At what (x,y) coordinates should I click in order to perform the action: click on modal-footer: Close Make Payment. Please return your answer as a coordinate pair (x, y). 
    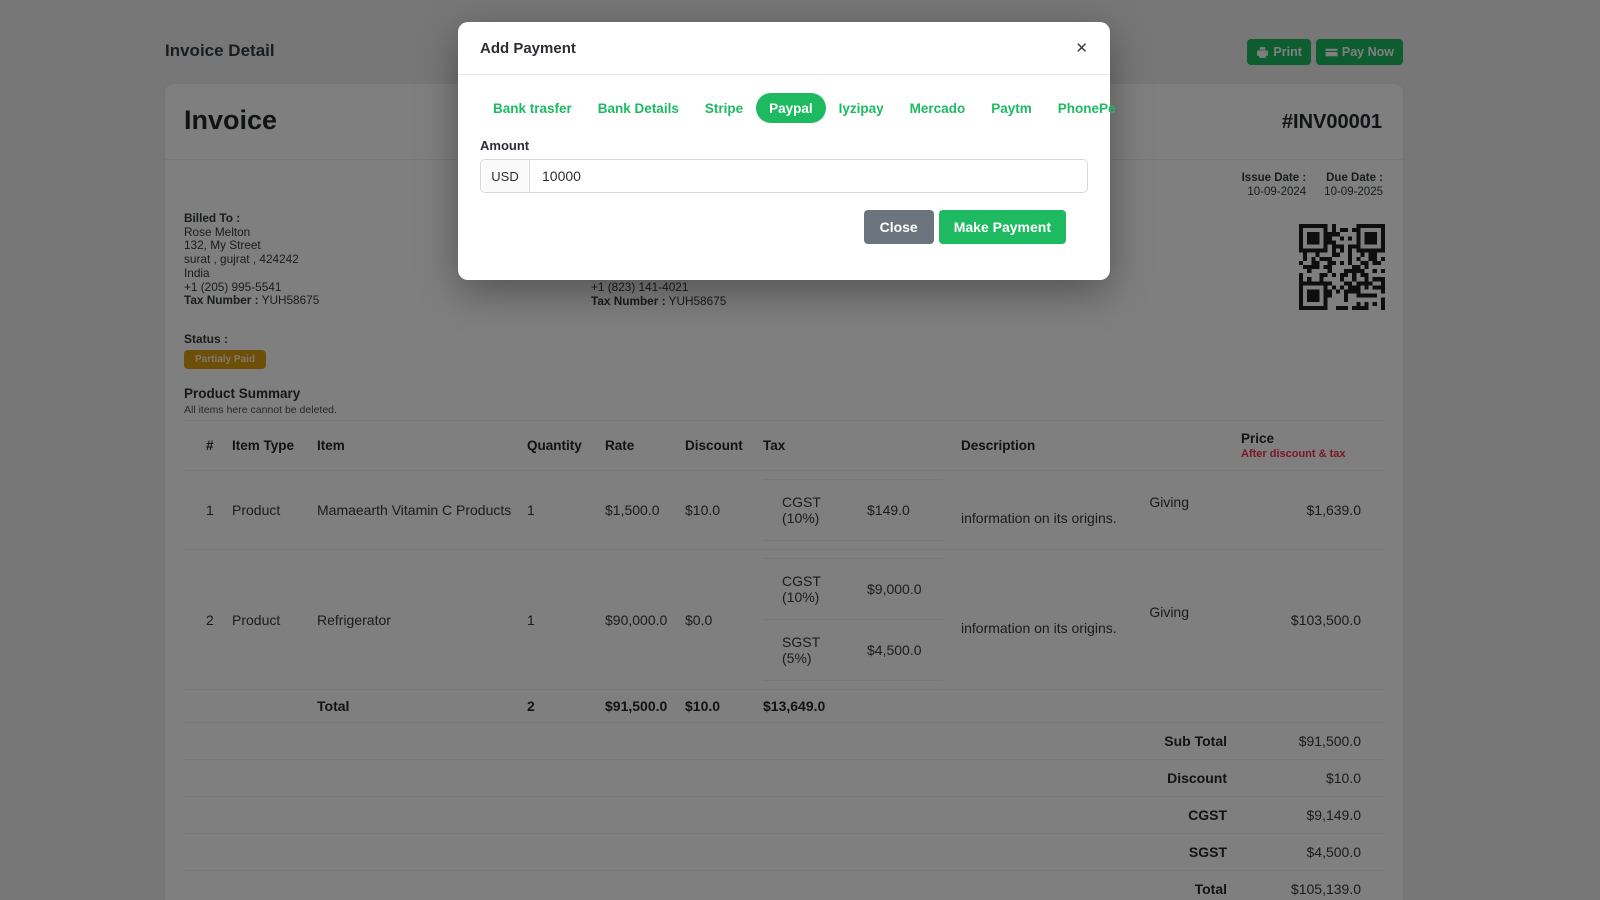
    Looking at the image, I should click on (784, 218).